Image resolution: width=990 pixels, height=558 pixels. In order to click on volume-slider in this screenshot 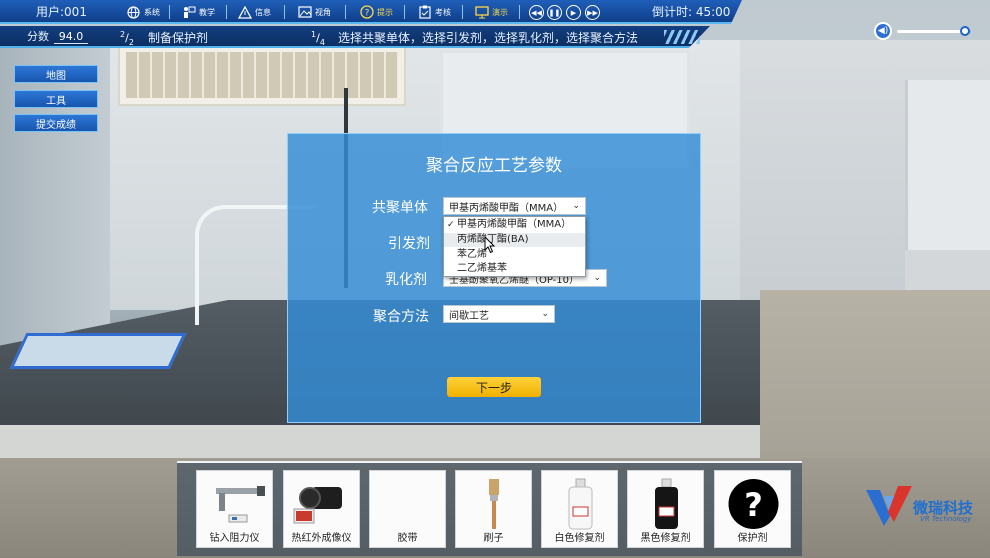, I will do `click(934, 31)`.